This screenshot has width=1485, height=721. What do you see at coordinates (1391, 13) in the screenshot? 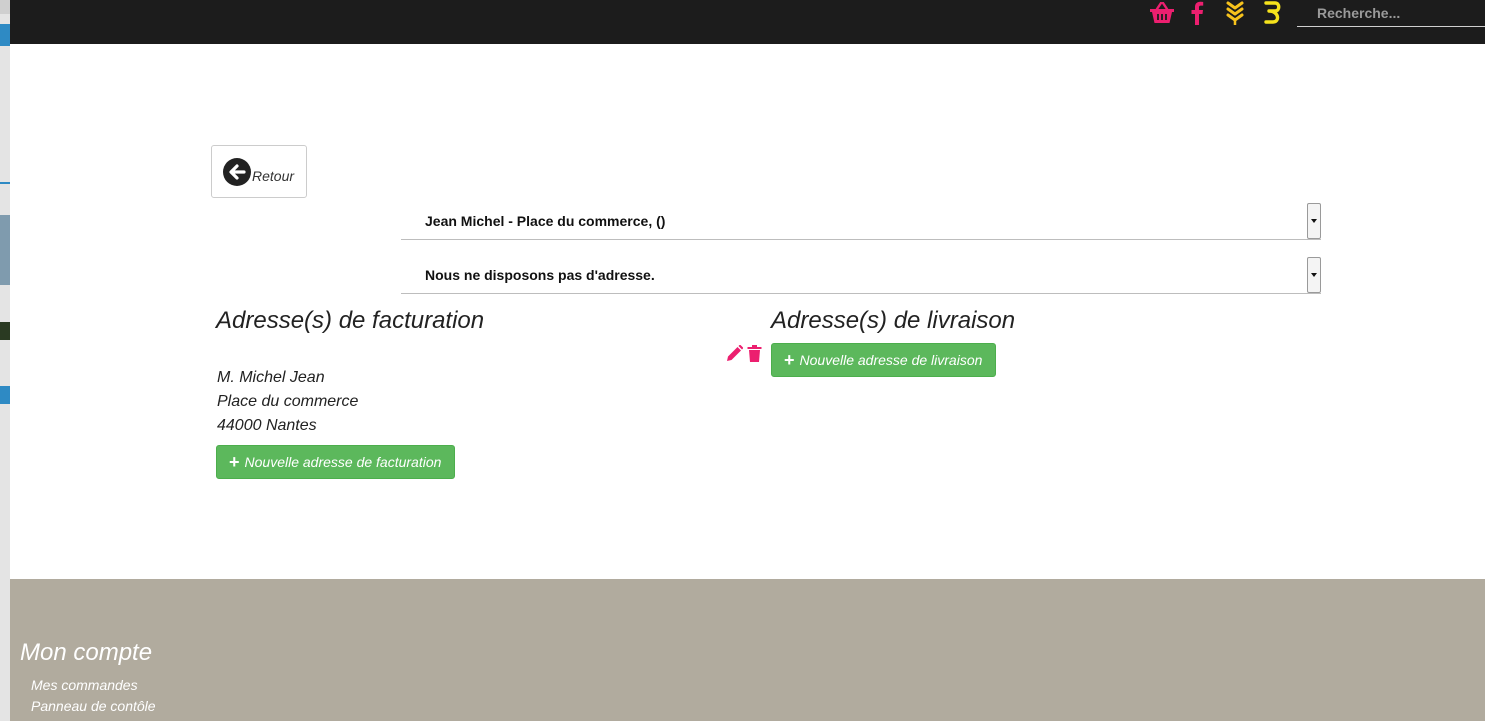
I see `search-input` at bounding box center [1391, 13].